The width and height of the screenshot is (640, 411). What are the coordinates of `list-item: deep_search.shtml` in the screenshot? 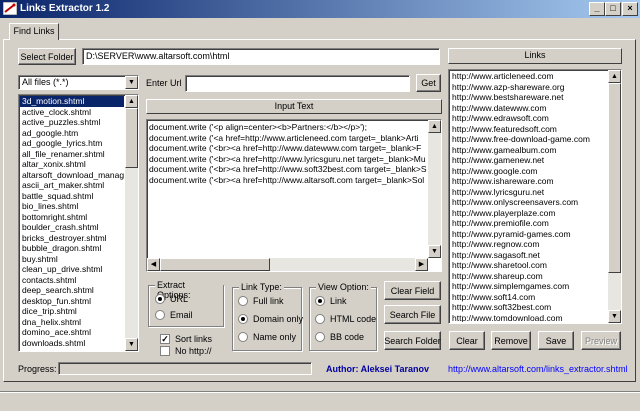 It's located at (72, 290).